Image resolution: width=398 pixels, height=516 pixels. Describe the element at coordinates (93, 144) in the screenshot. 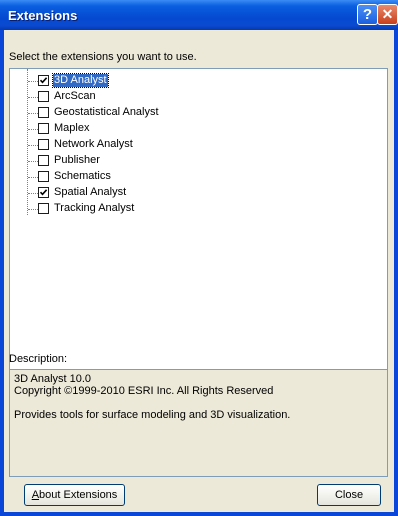

I see `extension-label: Network Analyst` at that location.